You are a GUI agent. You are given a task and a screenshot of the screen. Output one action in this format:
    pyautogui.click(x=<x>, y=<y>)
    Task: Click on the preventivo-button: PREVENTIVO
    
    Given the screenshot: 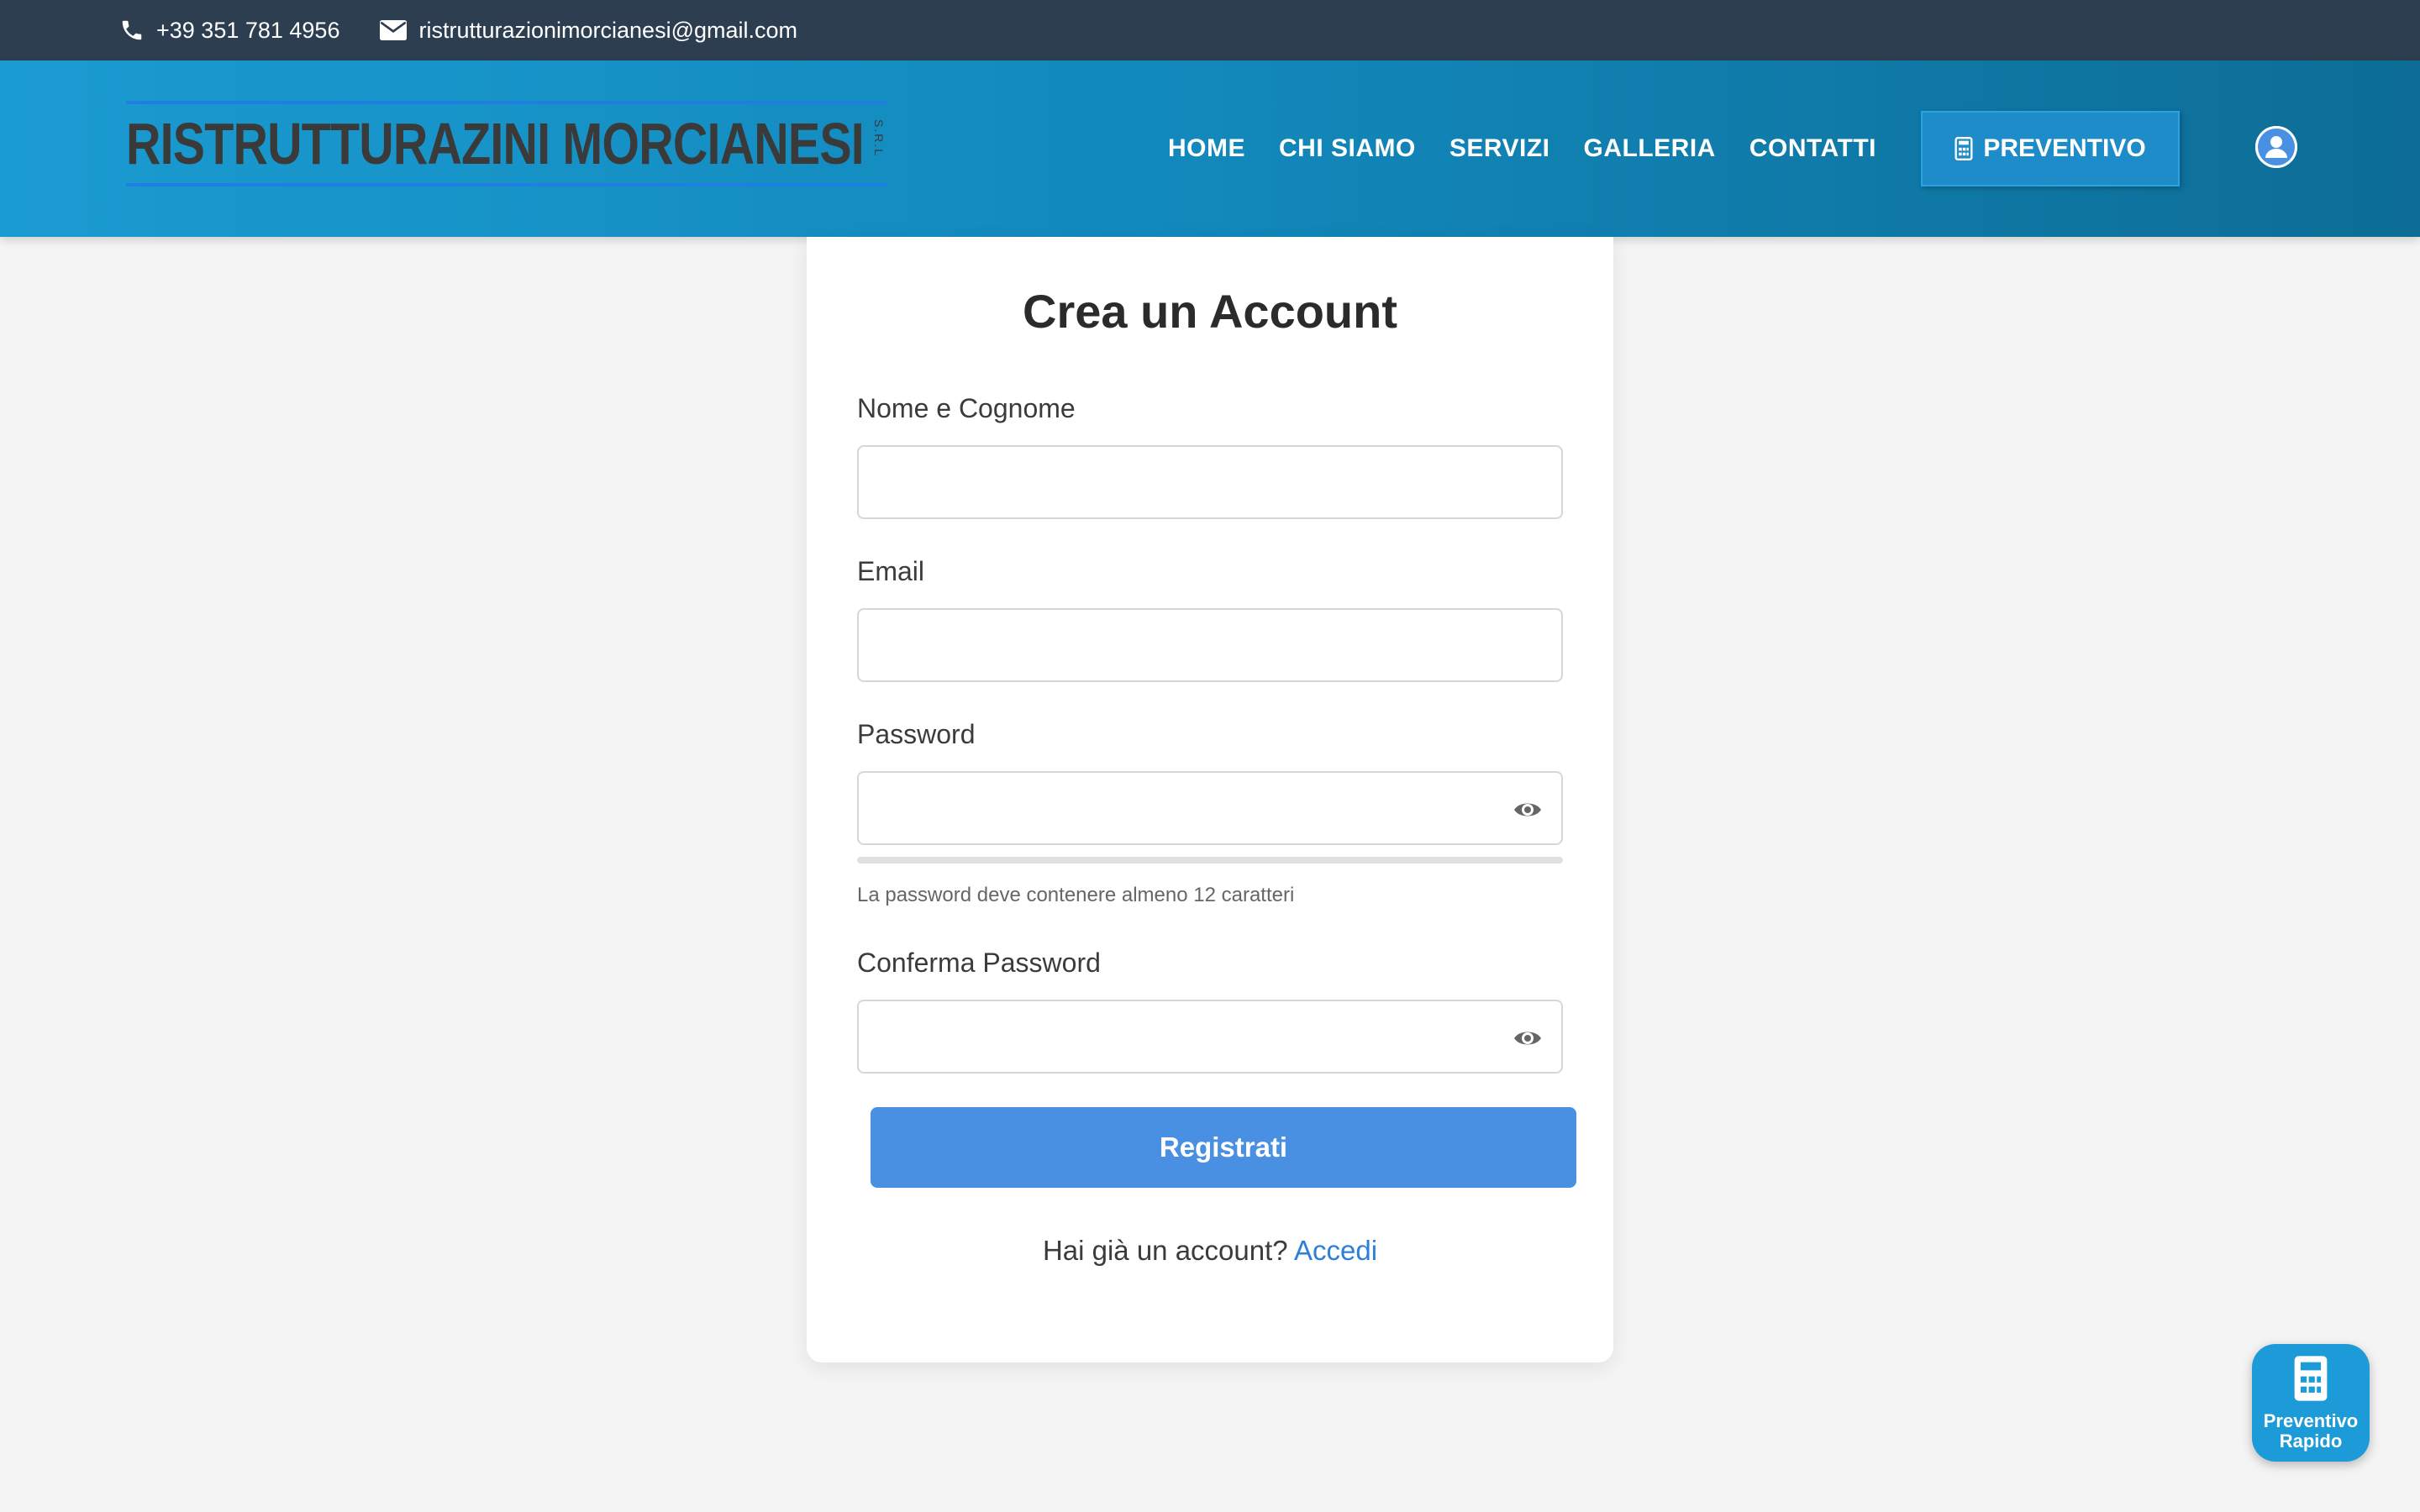 What is the action you would take?
    pyautogui.click(x=2050, y=148)
    